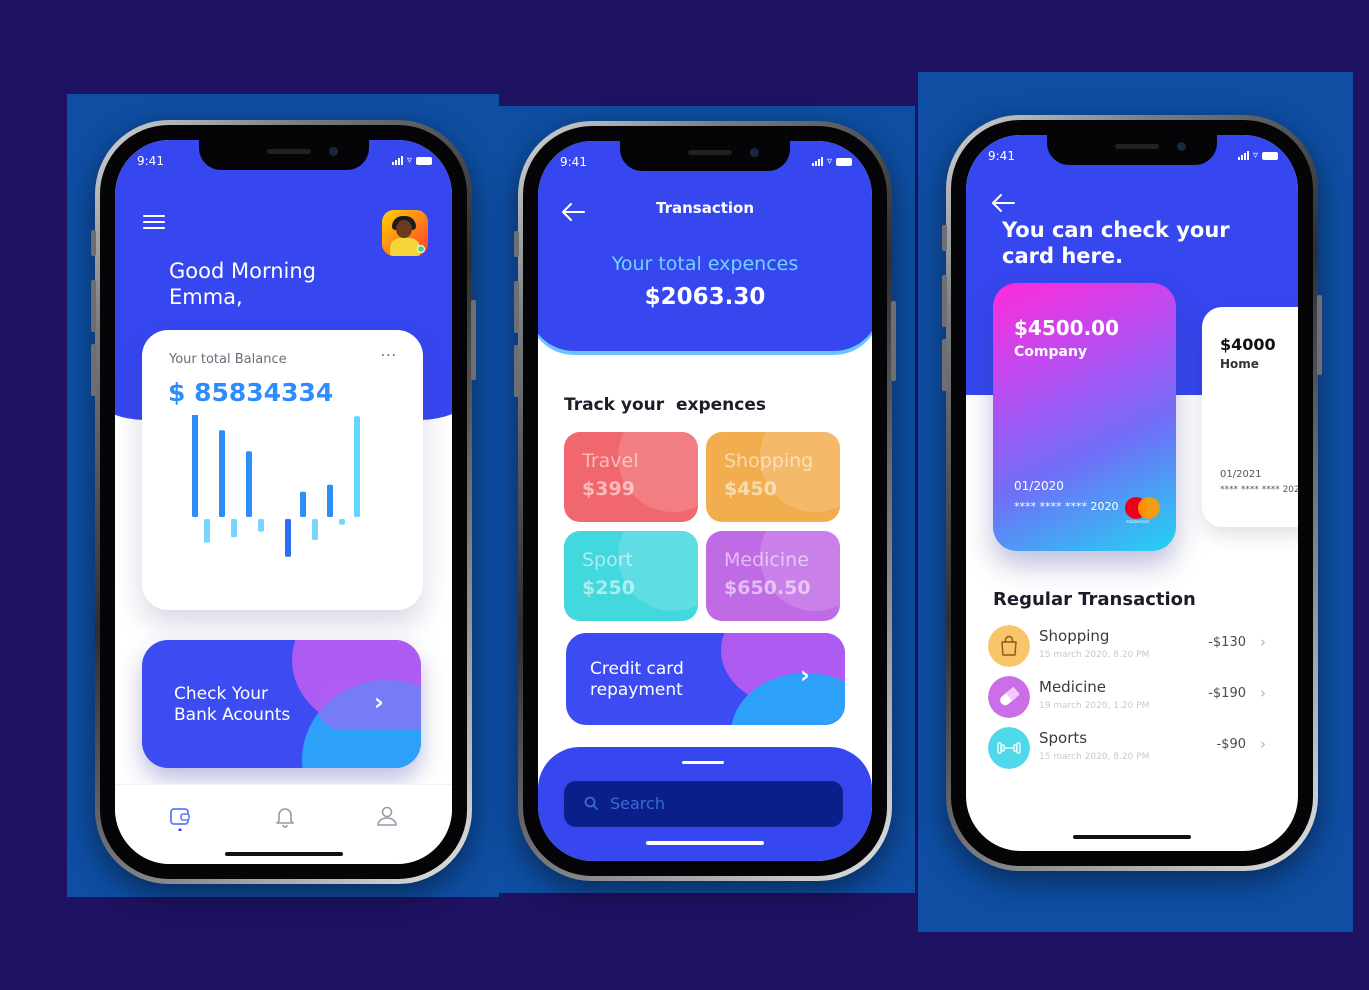 This screenshot has width=1369, height=990. I want to click on search-icon, so click(591, 803).